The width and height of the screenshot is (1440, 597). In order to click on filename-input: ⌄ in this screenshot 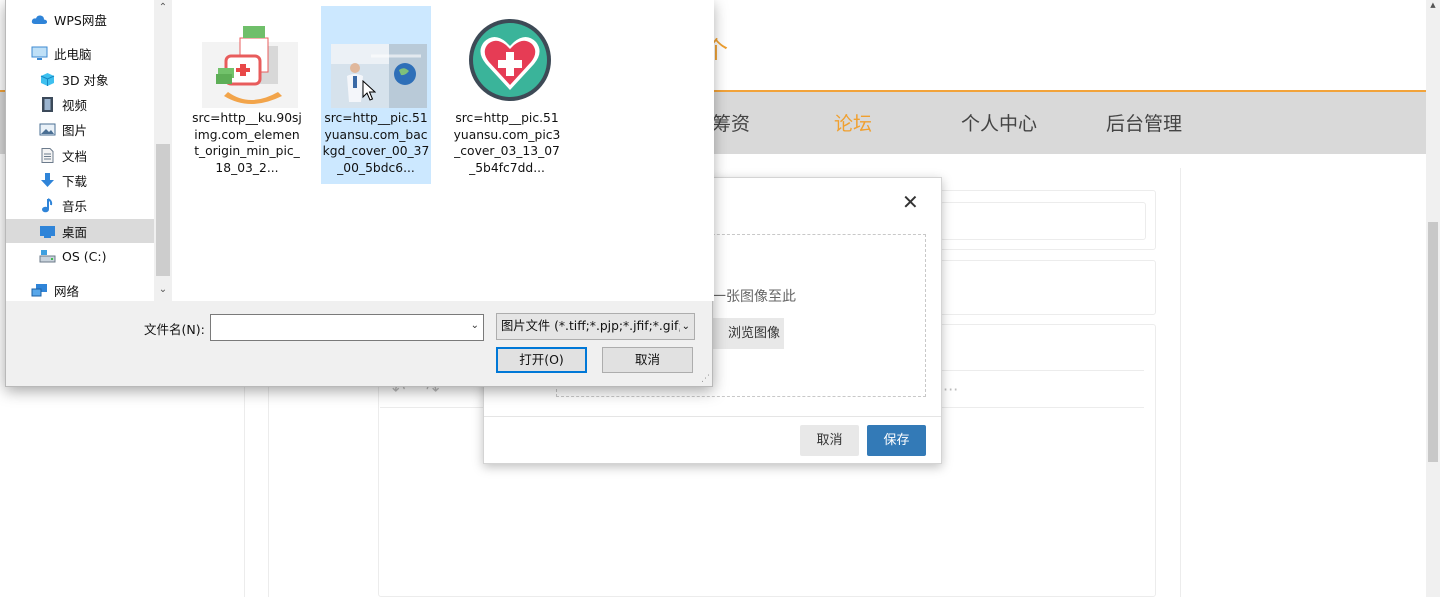, I will do `click(347, 327)`.